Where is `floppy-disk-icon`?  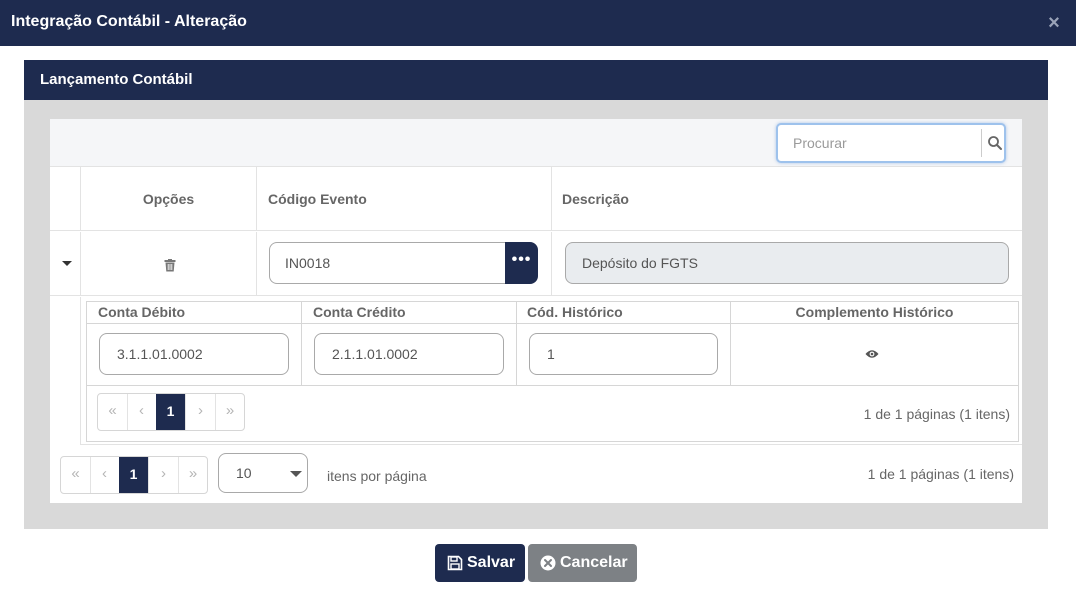
floppy-disk-icon is located at coordinates (455, 563).